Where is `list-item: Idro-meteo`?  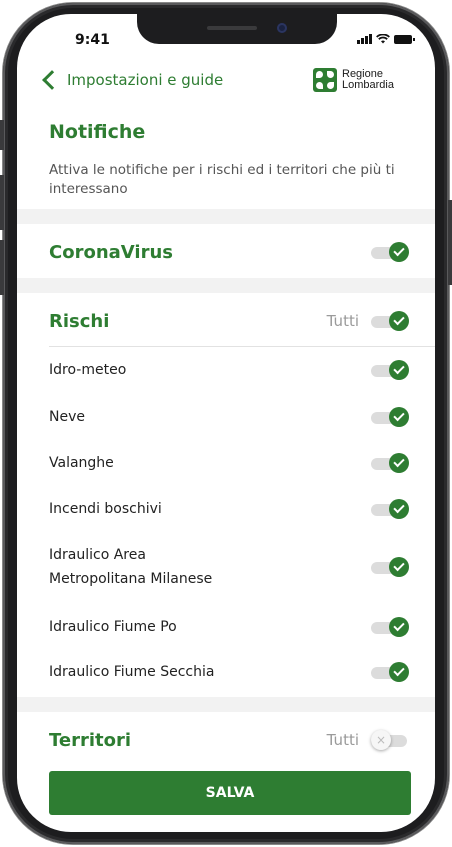
list-item: Idro-meteo is located at coordinates (229, 370).